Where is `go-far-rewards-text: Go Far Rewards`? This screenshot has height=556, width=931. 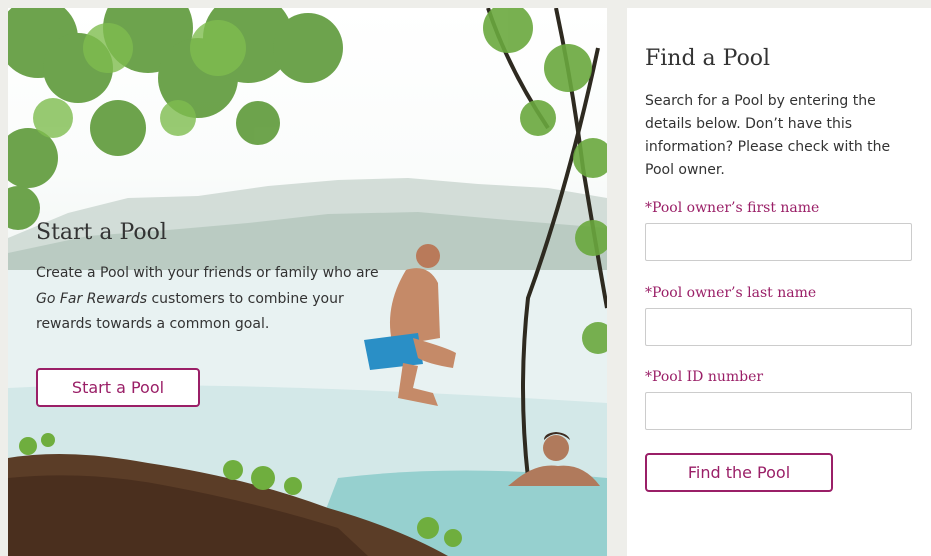 go-far-rewards-text: Go Far Rewards is located at coordinates (92, 298).